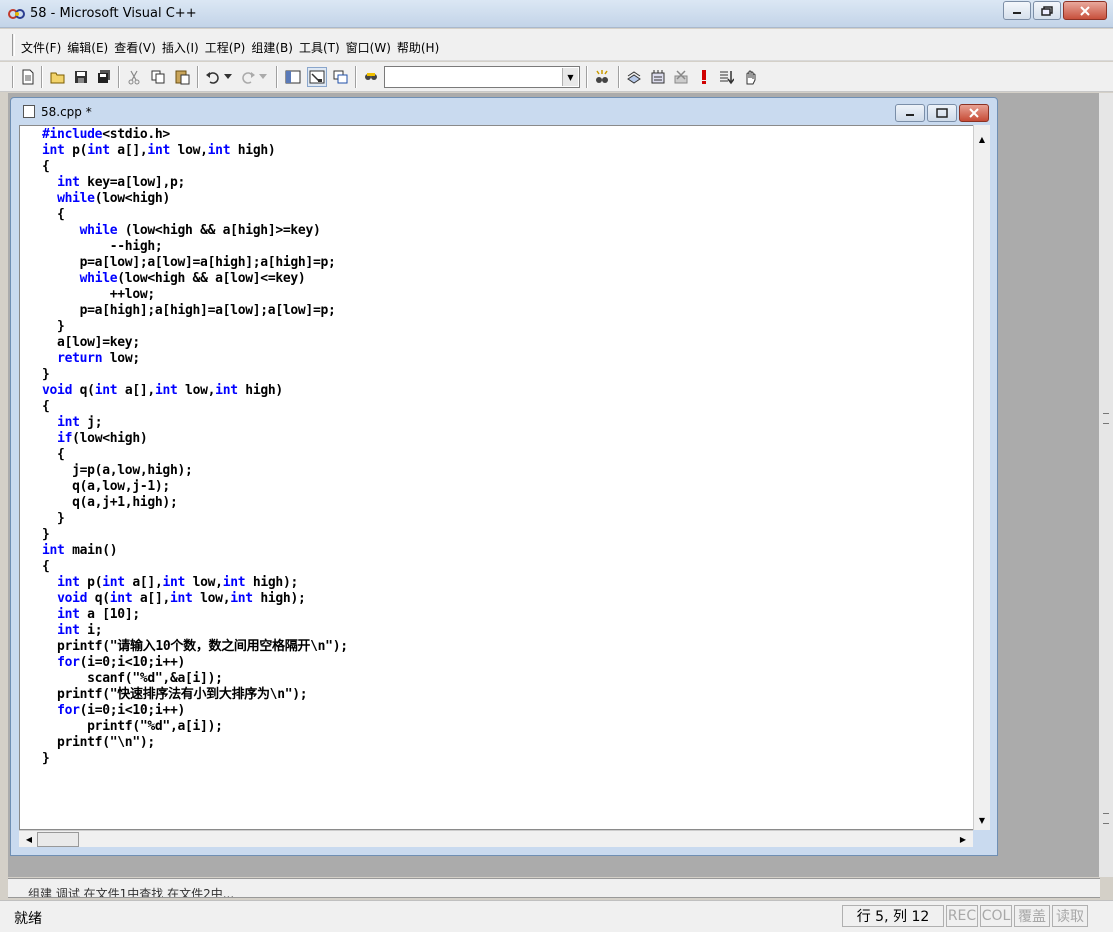 The image size is (1113, 932). Describe the element at coordinates (195, 359) in the screenshot. I see `code-line: return low;` at that location.